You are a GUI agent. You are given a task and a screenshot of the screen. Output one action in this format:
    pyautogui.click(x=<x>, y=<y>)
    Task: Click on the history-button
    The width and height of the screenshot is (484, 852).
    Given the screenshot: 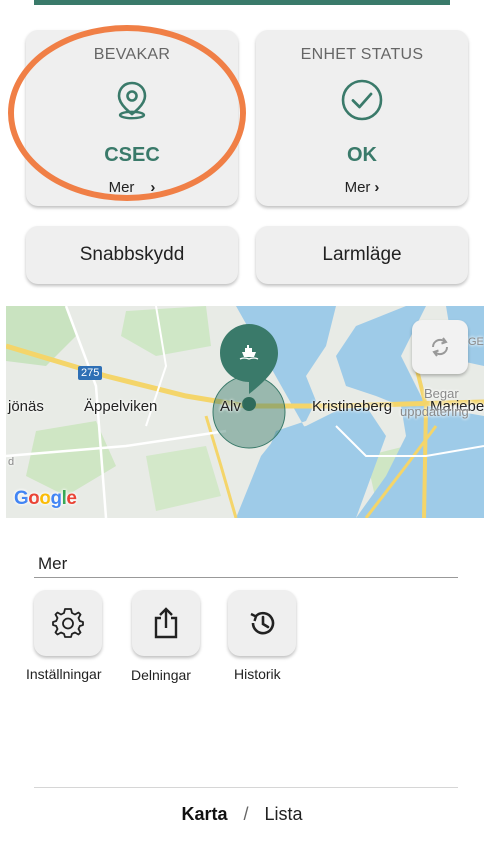 What is the action you would take?
    pyautogui.click(x=262, y=623)
    